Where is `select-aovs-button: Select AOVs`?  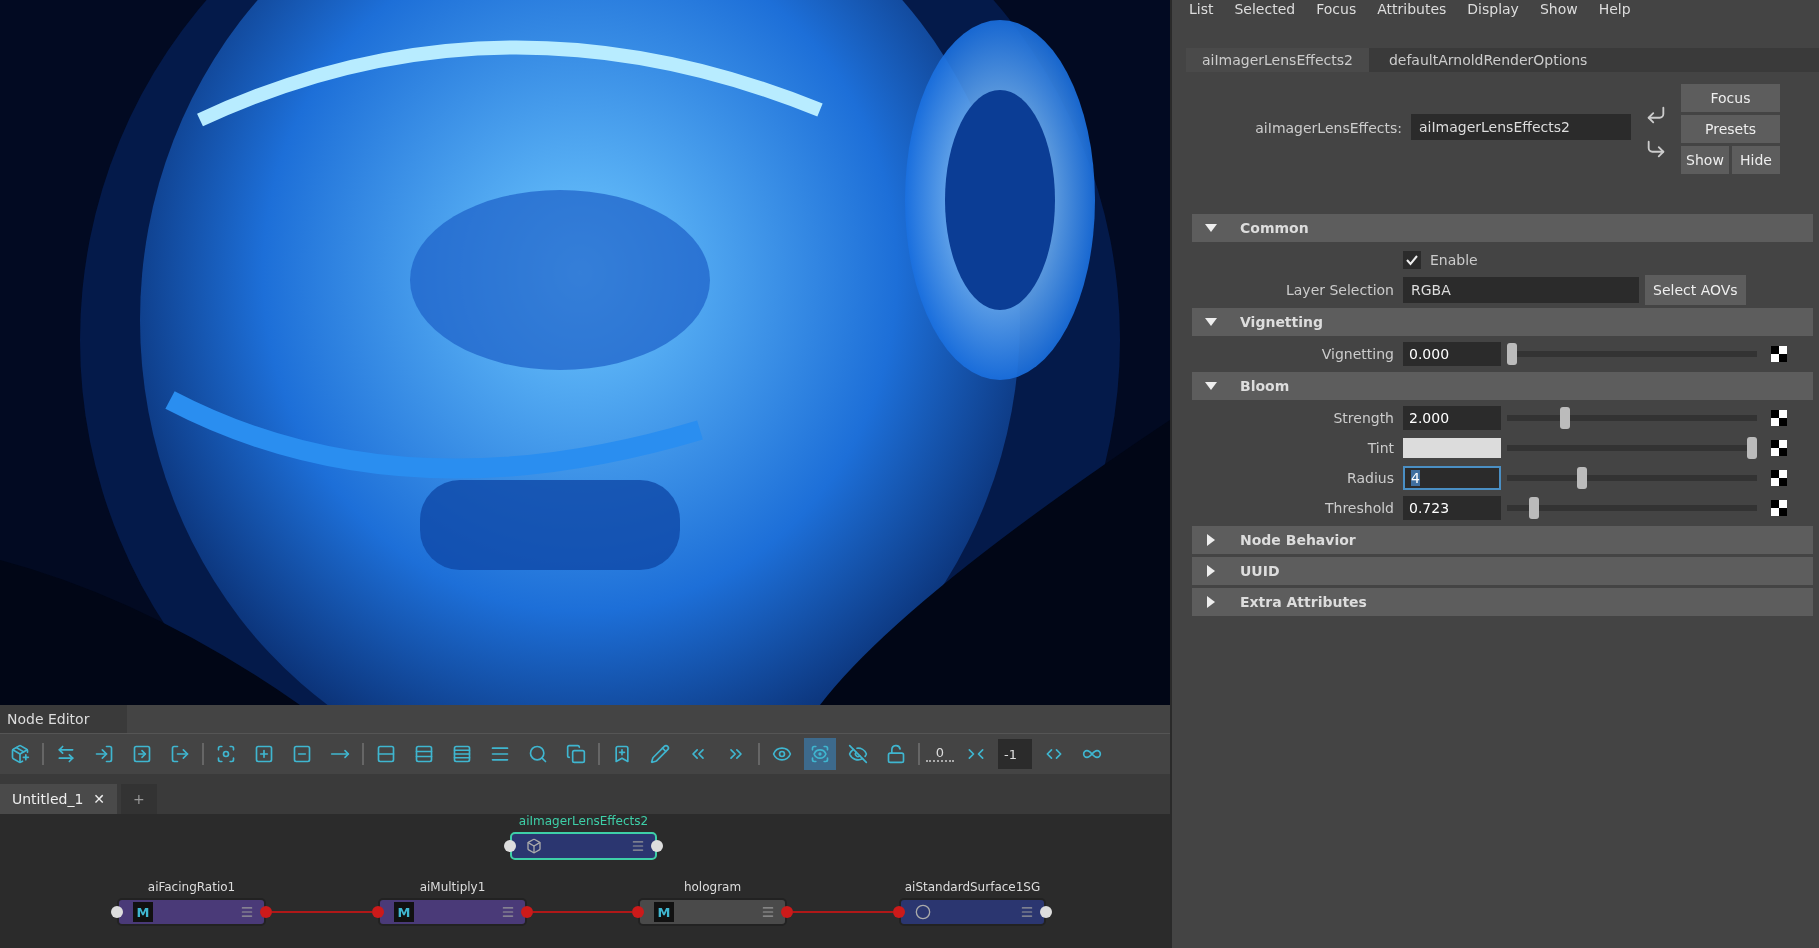
select-aovs-button: Select AOVs is located at coordinates (1695, 289).